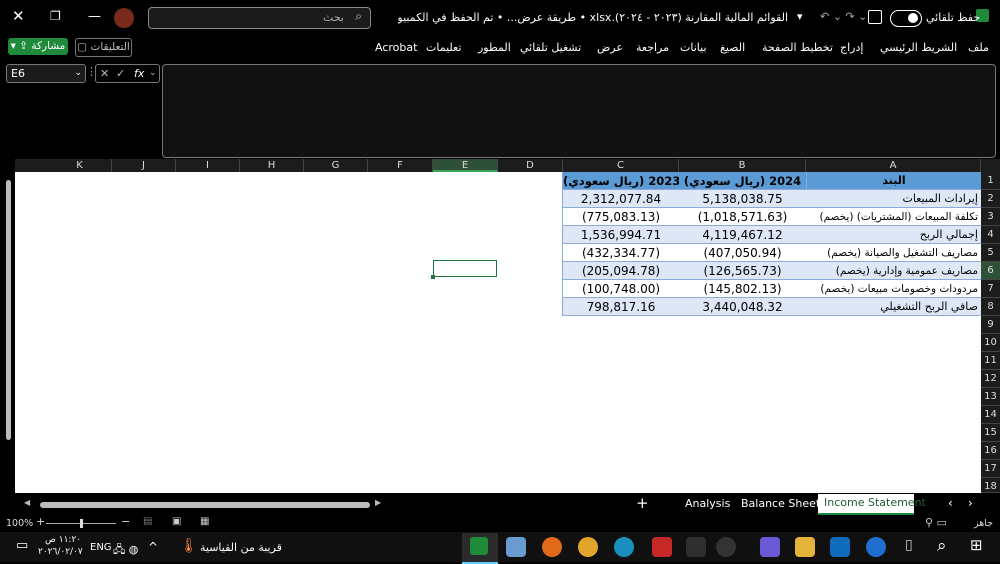  Describe the element at coordinates (621, 181) in the screenshot. I see `table-header-cell: (ريال سعودي) 2023` at that location.